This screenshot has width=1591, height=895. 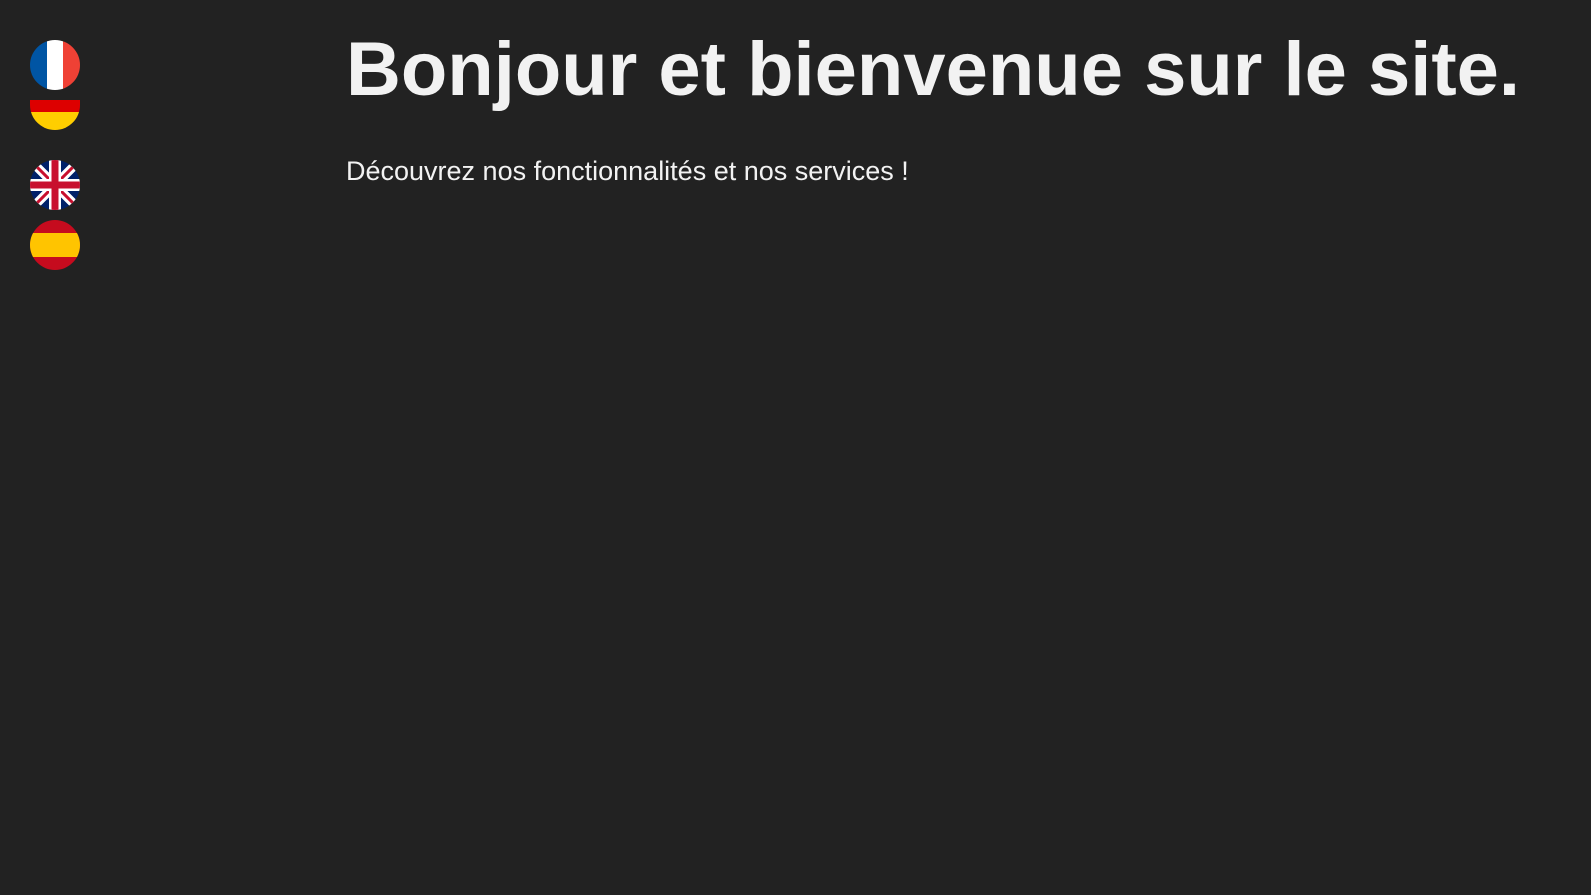 I want to click on language-option-de, so click(x=55, y=115).